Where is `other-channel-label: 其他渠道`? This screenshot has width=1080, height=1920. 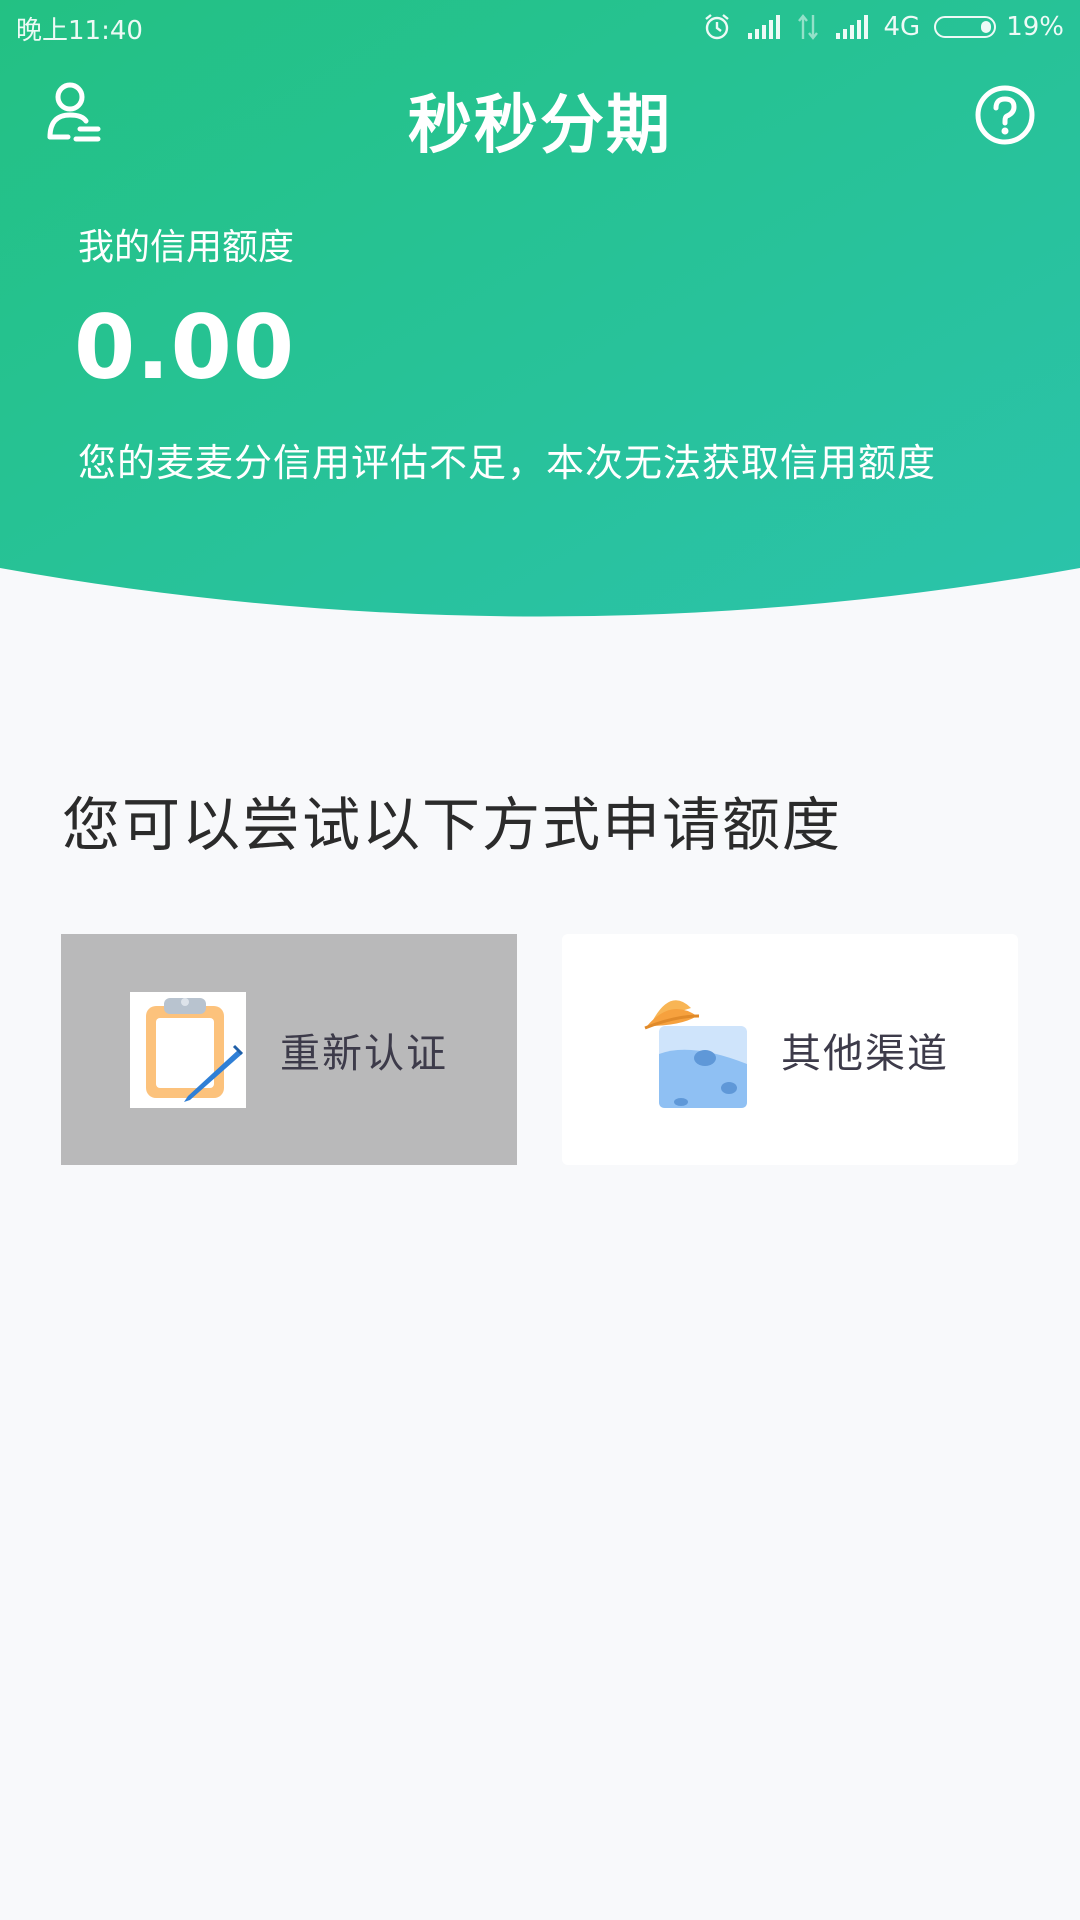 other-channel-label: 其他渠道 is located at coordinates (865, 1053).